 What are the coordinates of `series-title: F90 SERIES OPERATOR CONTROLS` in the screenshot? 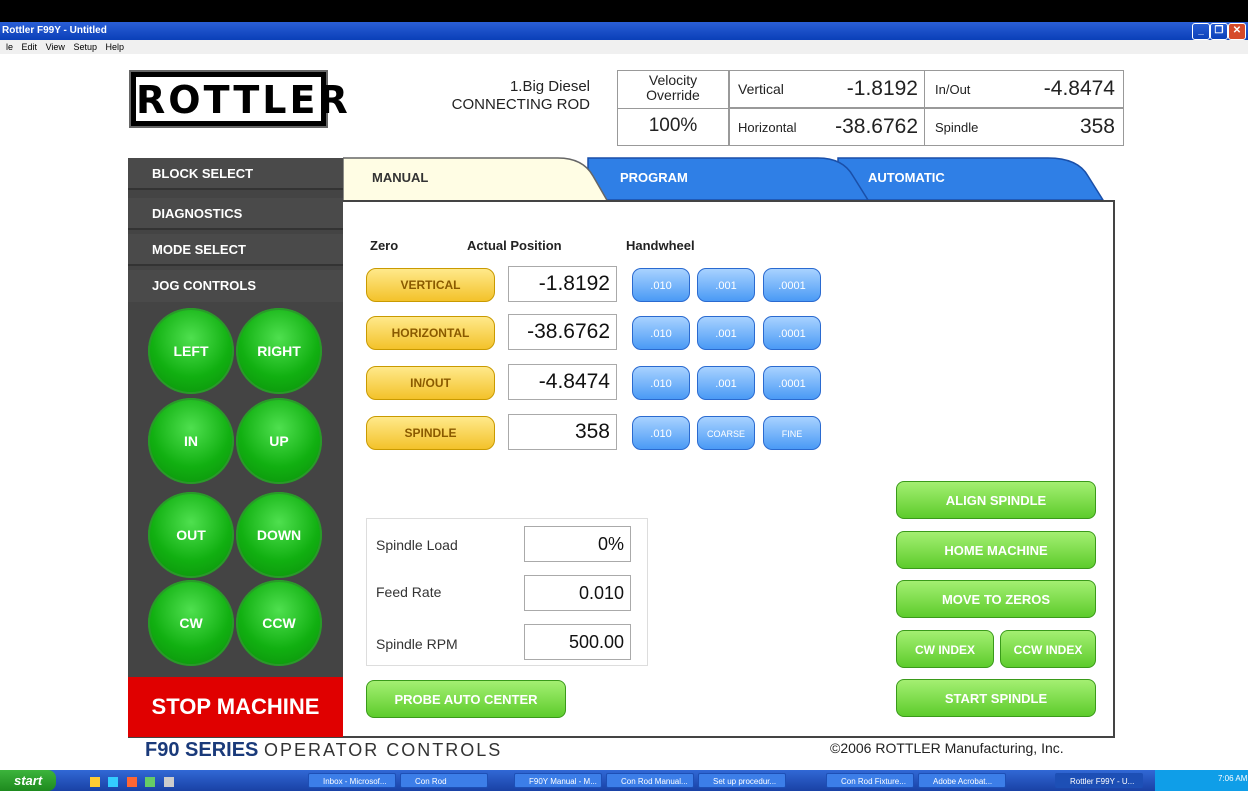 It's located at (323, 750).